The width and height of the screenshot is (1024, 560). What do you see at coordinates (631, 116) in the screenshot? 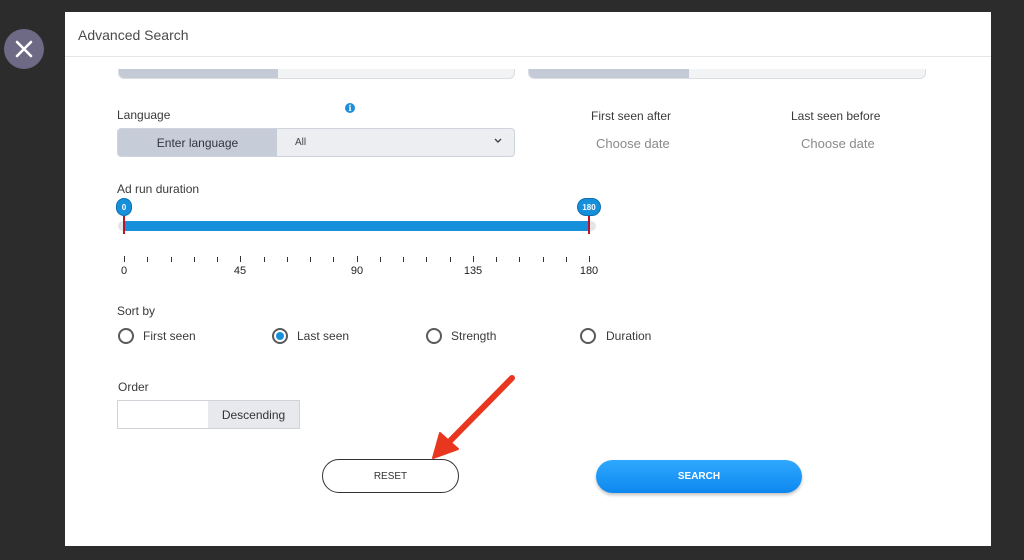
I see `first-seen-after-label: First seen after` at bounding box center [631, 116].